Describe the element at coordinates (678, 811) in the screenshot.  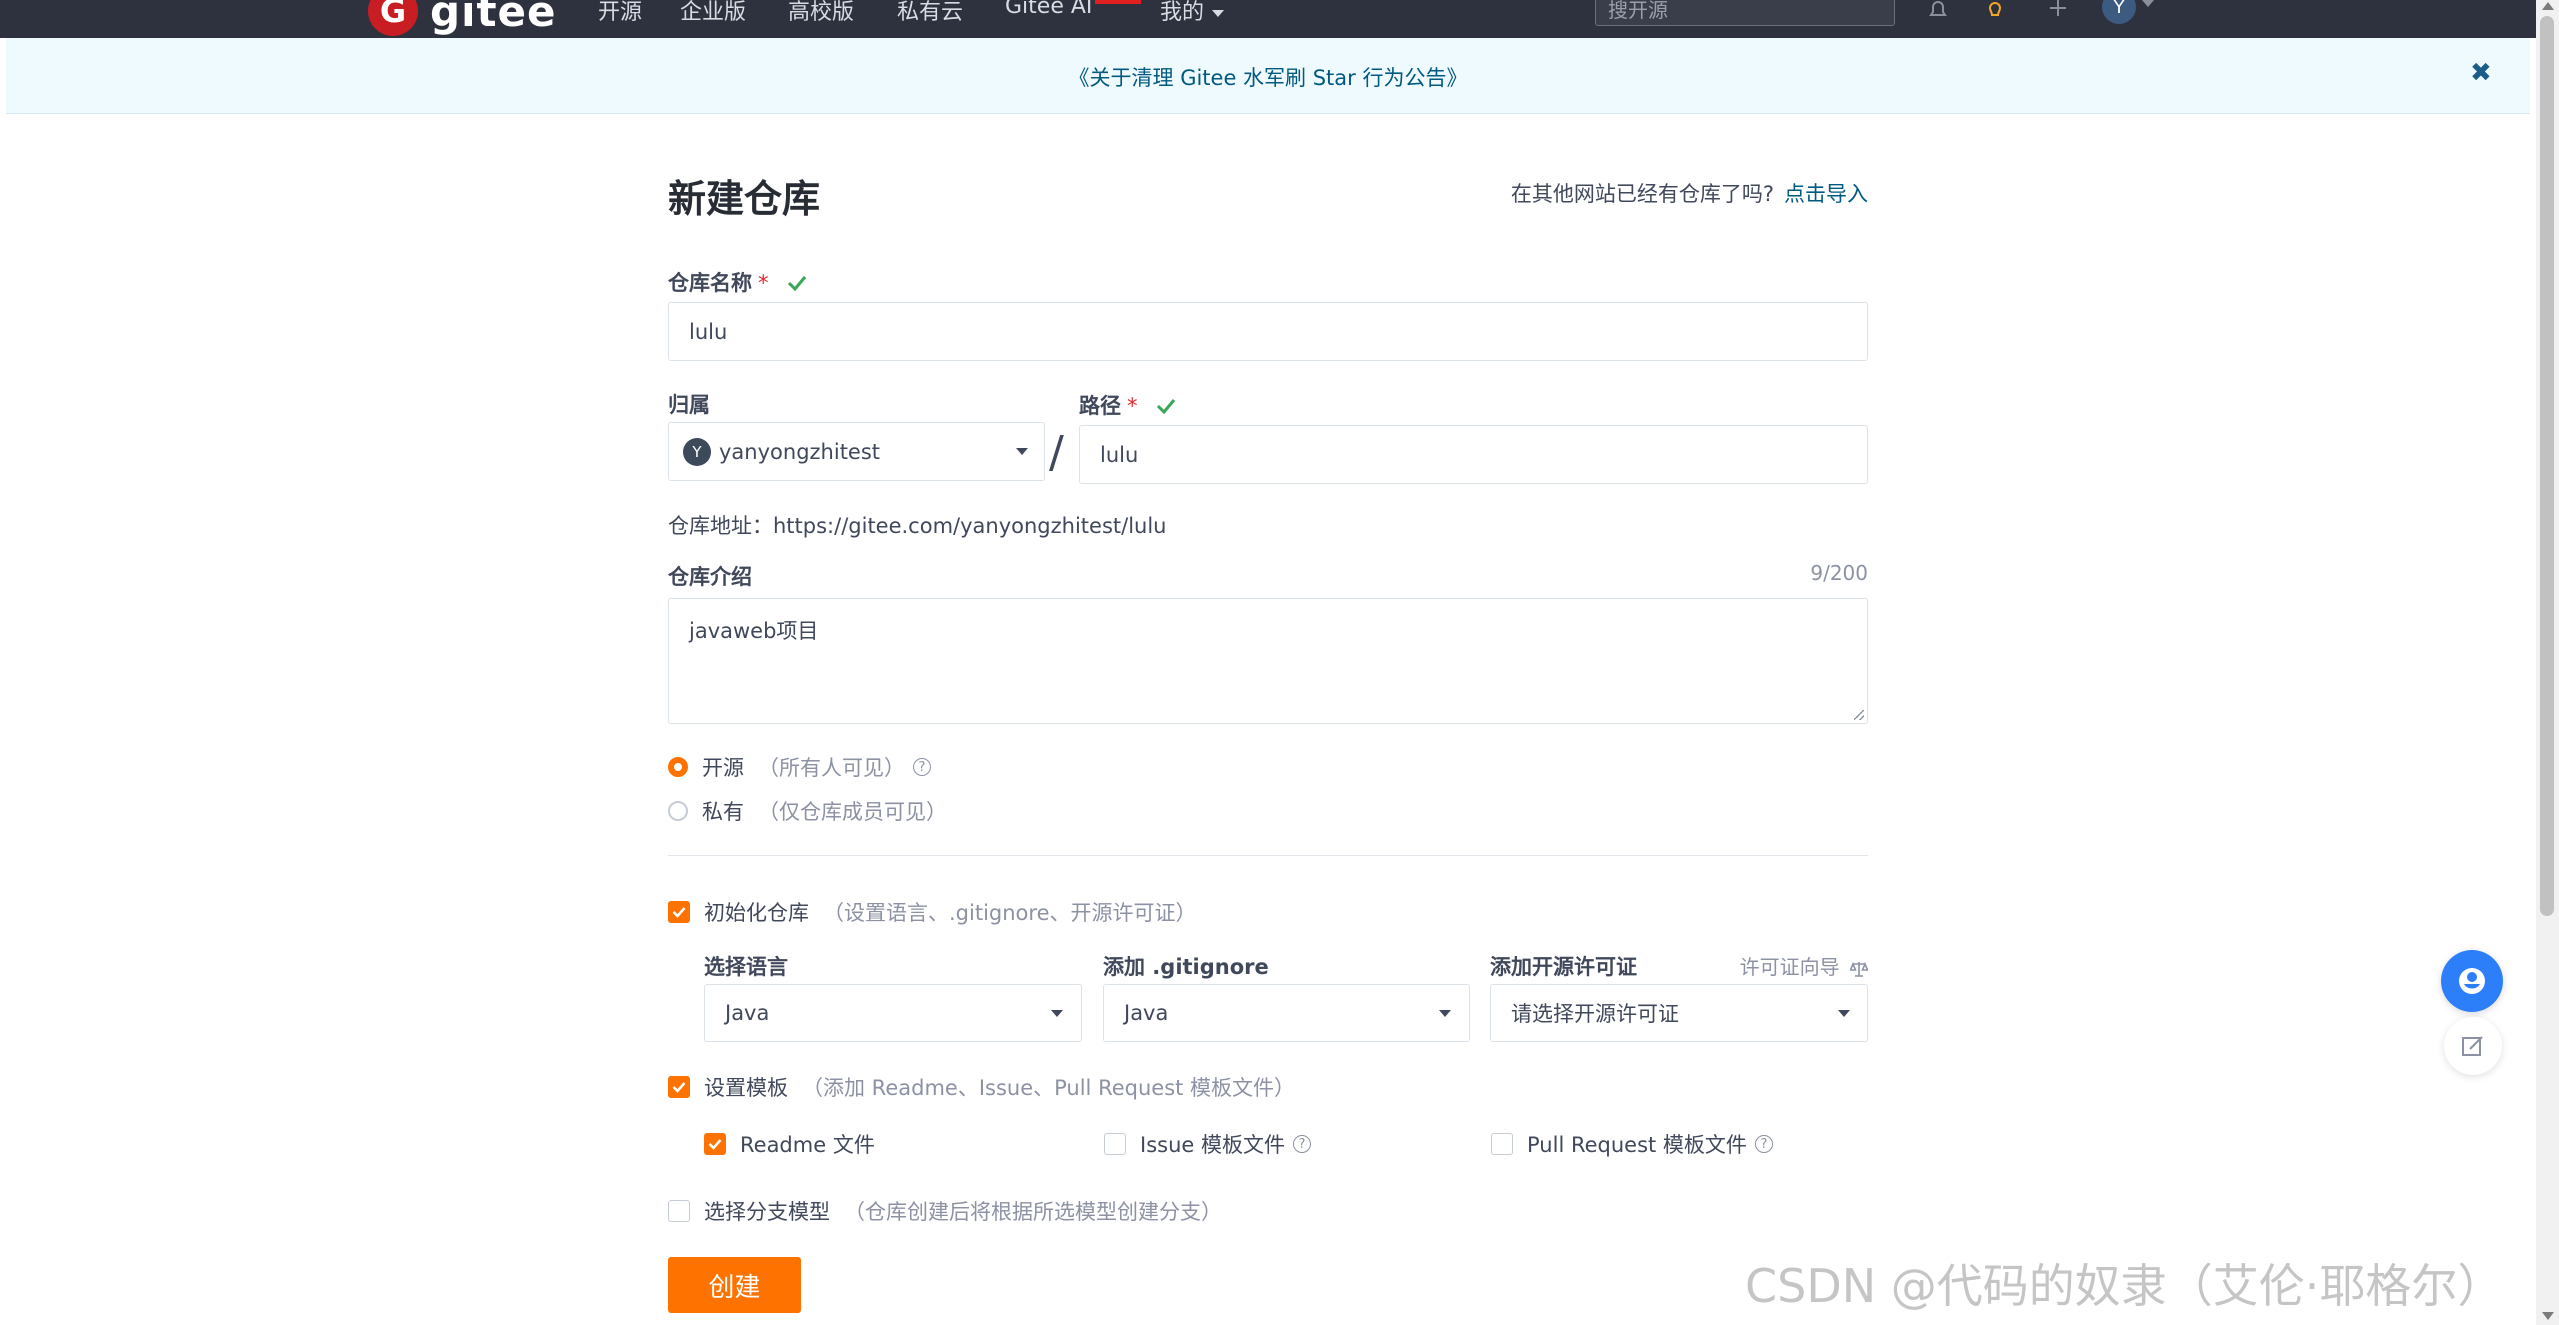
I see `private-radio` at that location.